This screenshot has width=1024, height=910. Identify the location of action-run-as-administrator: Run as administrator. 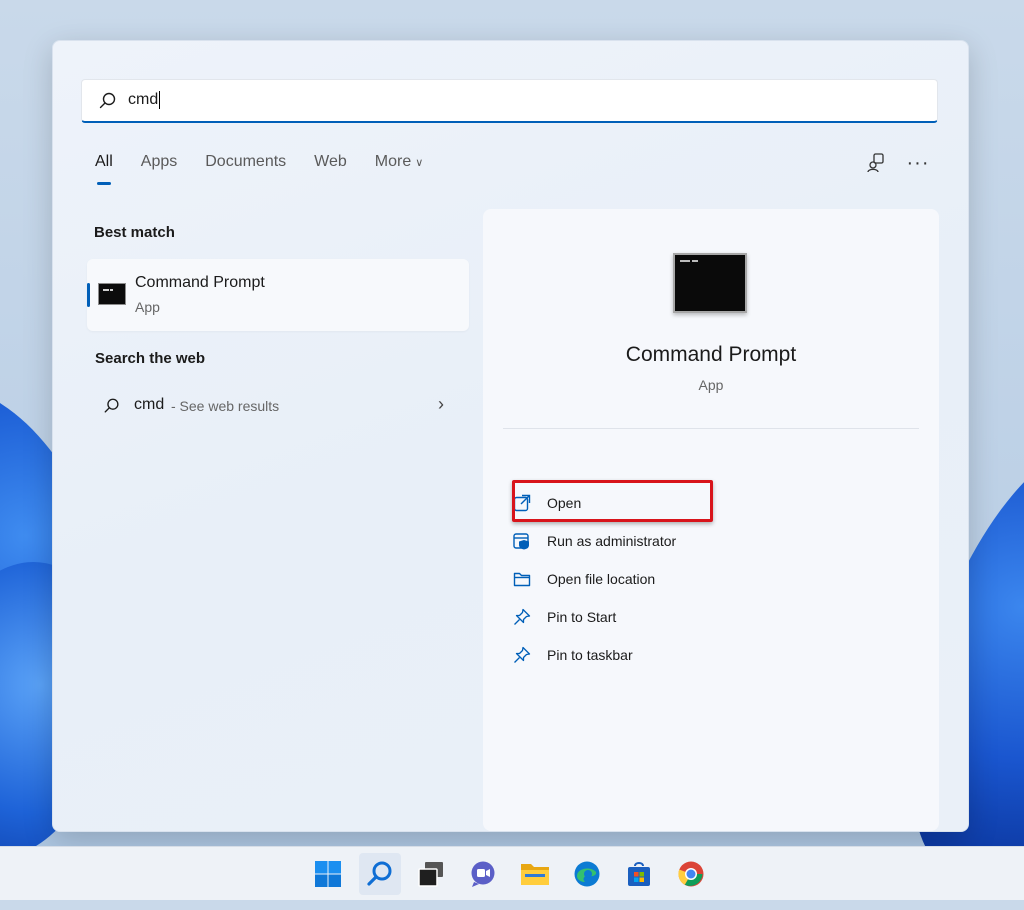
(663, 541).